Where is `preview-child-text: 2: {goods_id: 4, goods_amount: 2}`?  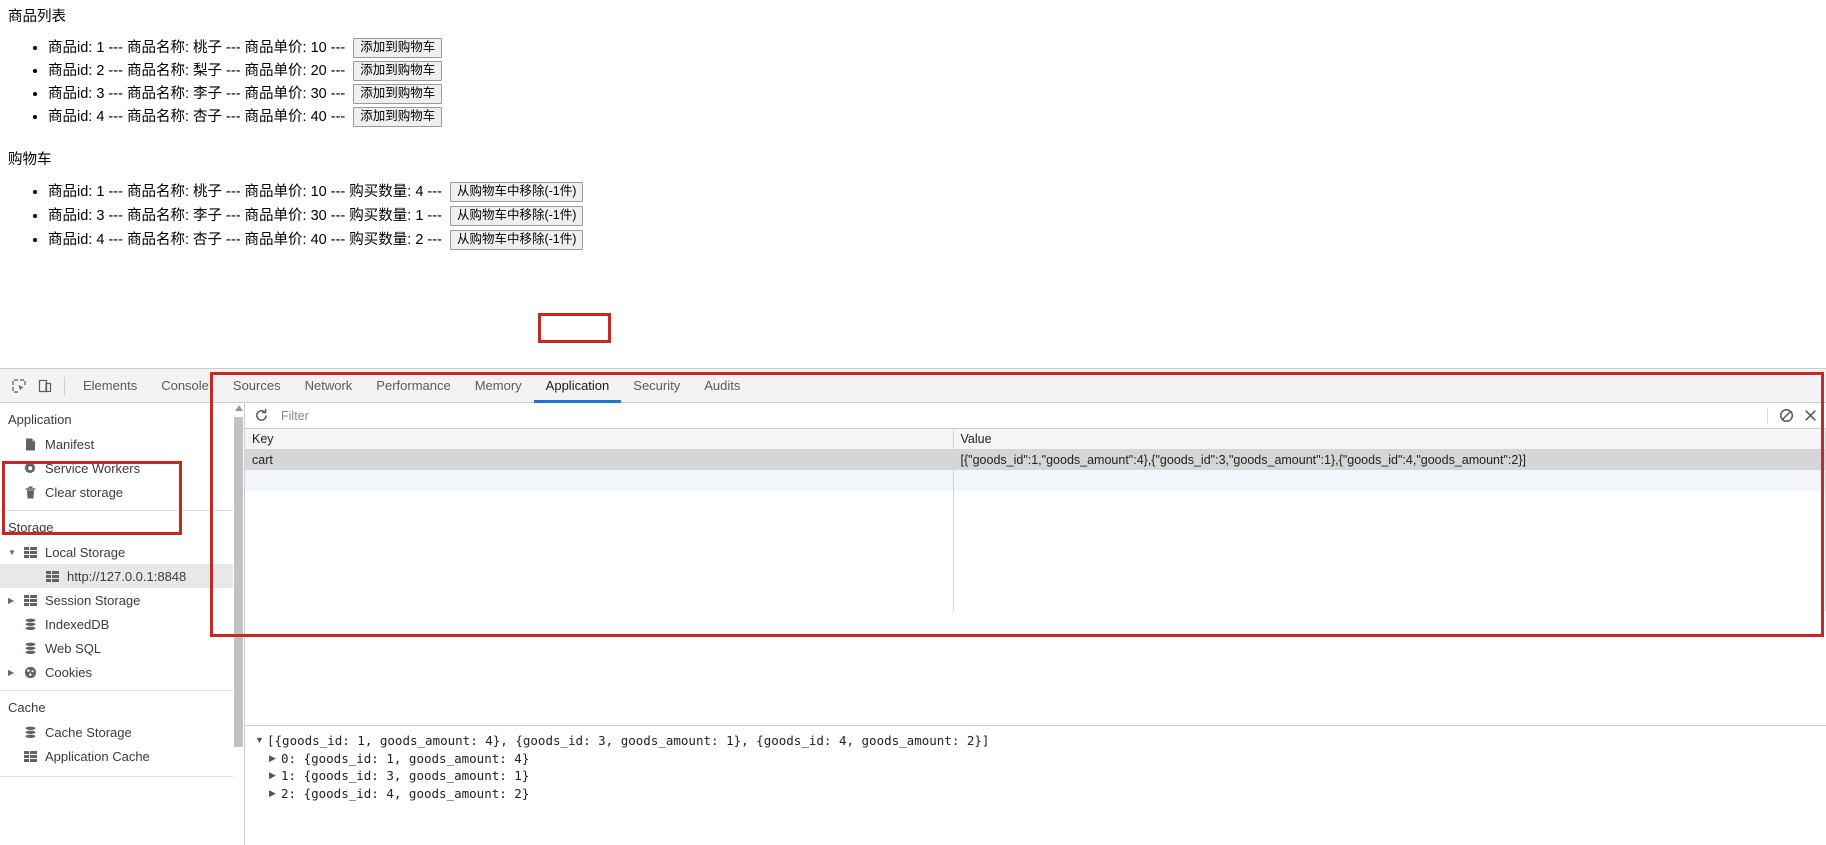
preview-child-text: 2: {goods_id: 4, goods_amount: 2} is located at coordinates (405, 793).